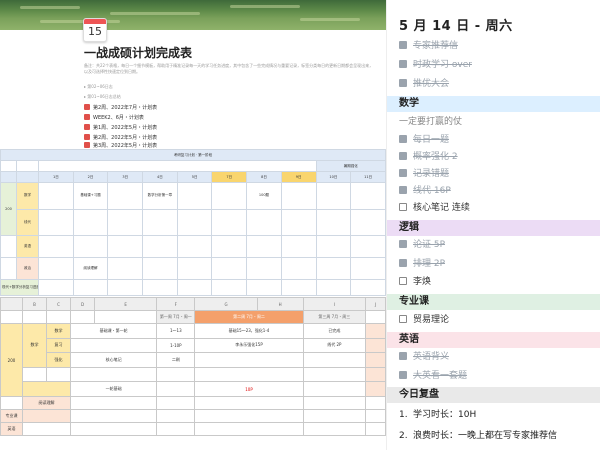  Describe the element at coordinates (425, 191) in the screenshot. I see `todo-item: 线代 16P` at that location.